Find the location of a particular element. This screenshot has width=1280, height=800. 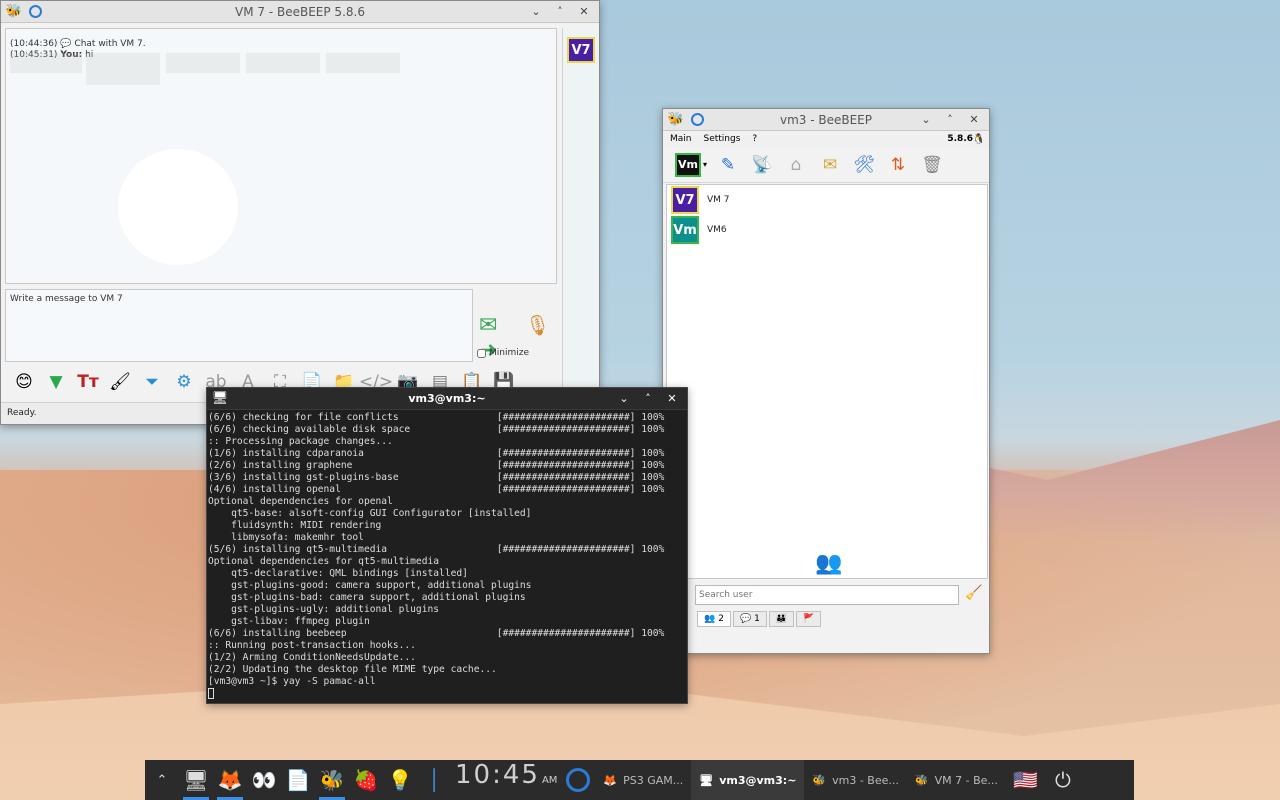

chat-window-title: VM 7 - BeeBEEP 5.8.6 is located at coordinates (300, 11).